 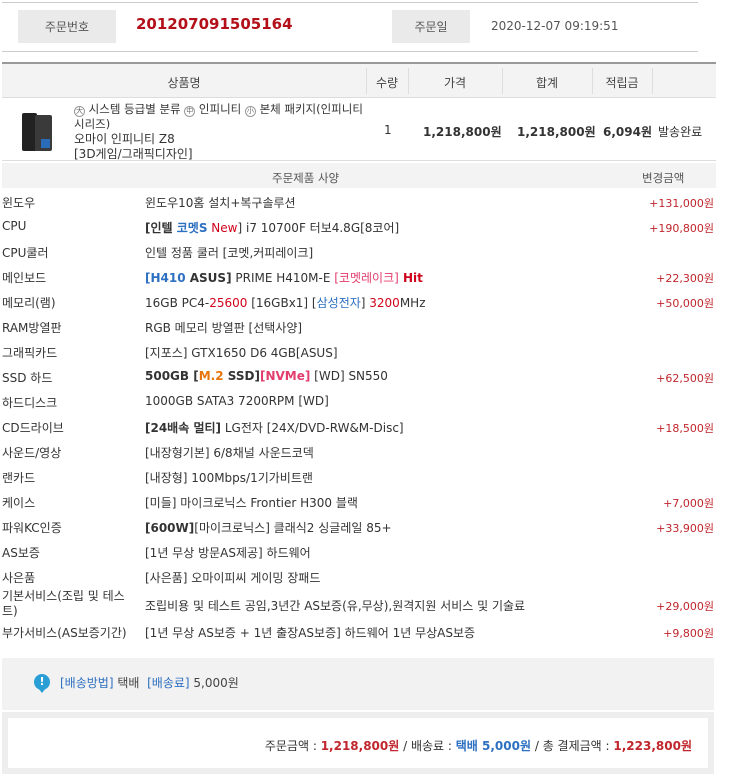 What do you see at coordinates (21, 553) in the screenshot?
I see `option-key: AS보증` at bounding box center [21, 553].